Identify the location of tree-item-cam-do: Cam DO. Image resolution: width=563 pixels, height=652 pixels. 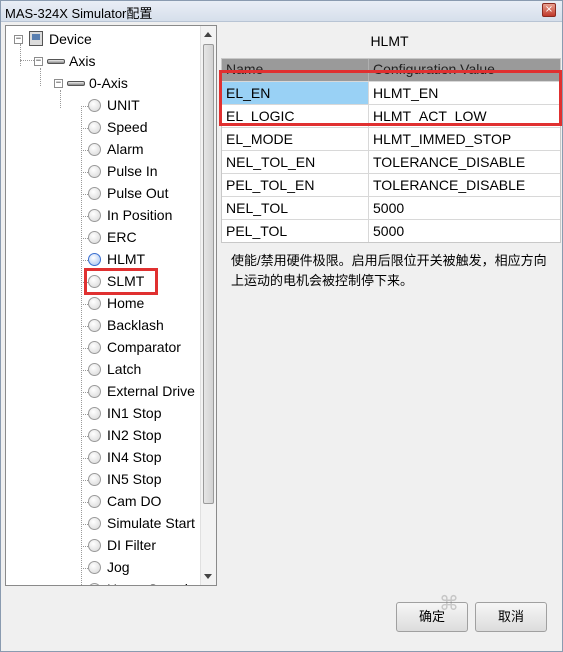
(139, 501).